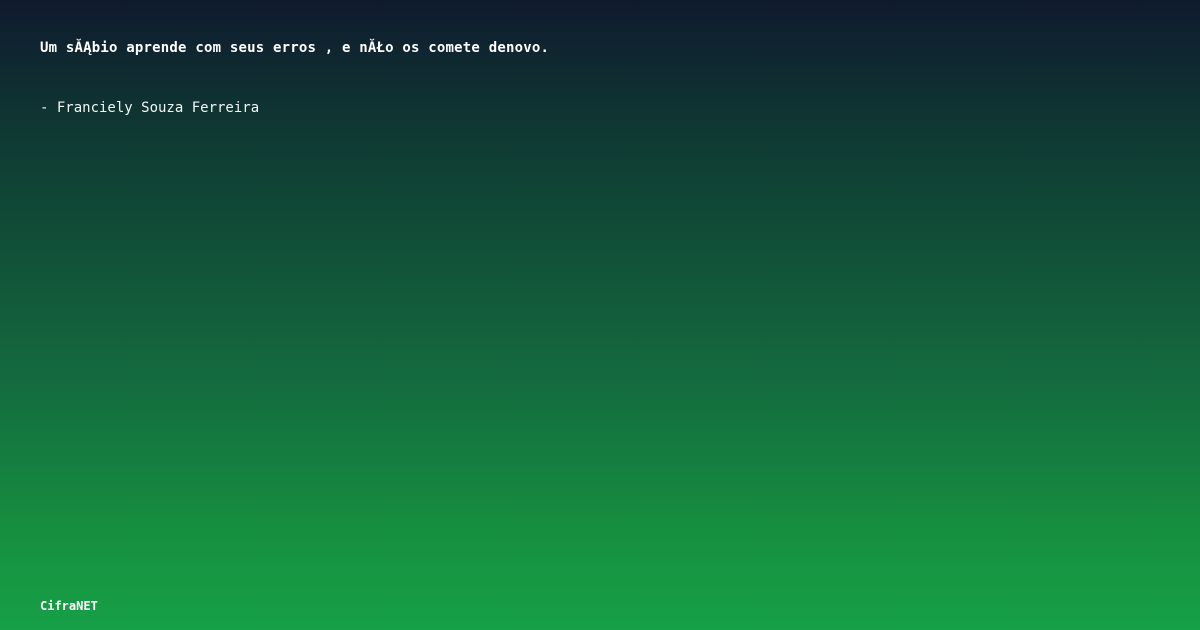 The width and height of the screenshot is (1200, 630). Describe the element at coordinates (150, 108) in the screenshot. I see `quote-author: - Franciely Souza Ferreira` at that location.